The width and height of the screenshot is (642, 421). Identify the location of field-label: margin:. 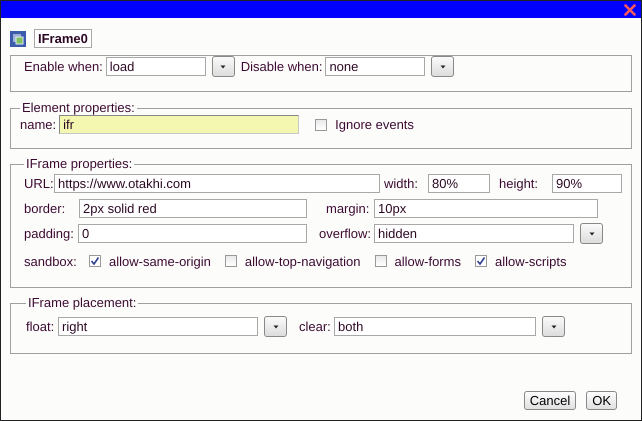
(348, 208).